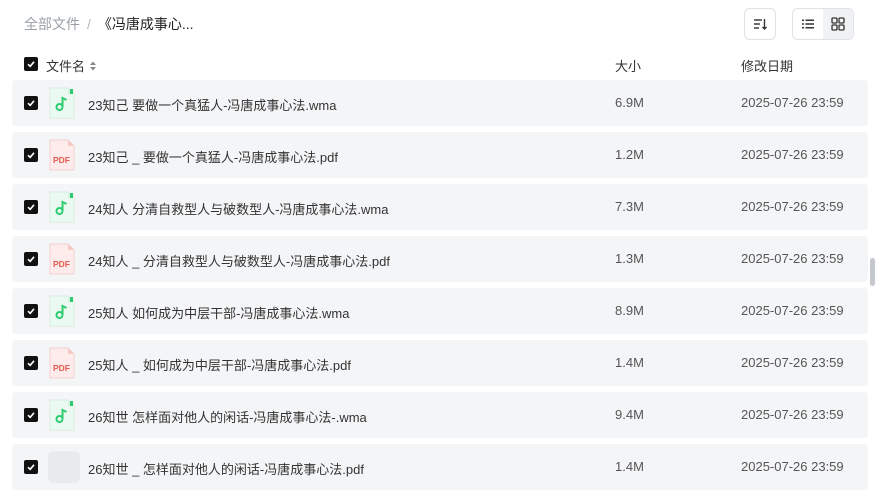 The image size is (878, 495). I want to click on file-name: 24知人 _ 分清自救型人与破数型人-冯唐成事心法.pdf, so click(239, 260).